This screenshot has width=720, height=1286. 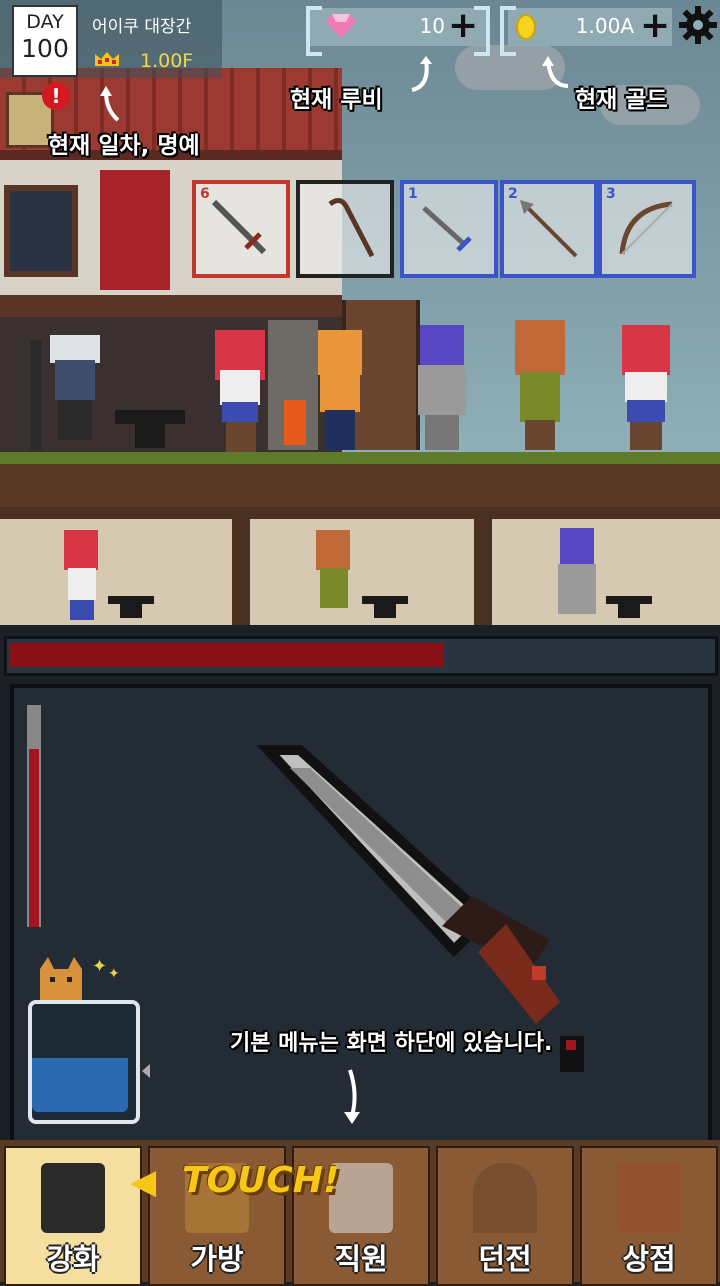 What do you see at coordinates (261, 1180) in the screenshot?
I see `touch-prompt: TOUCH!` at bounding box center [261, 1180].